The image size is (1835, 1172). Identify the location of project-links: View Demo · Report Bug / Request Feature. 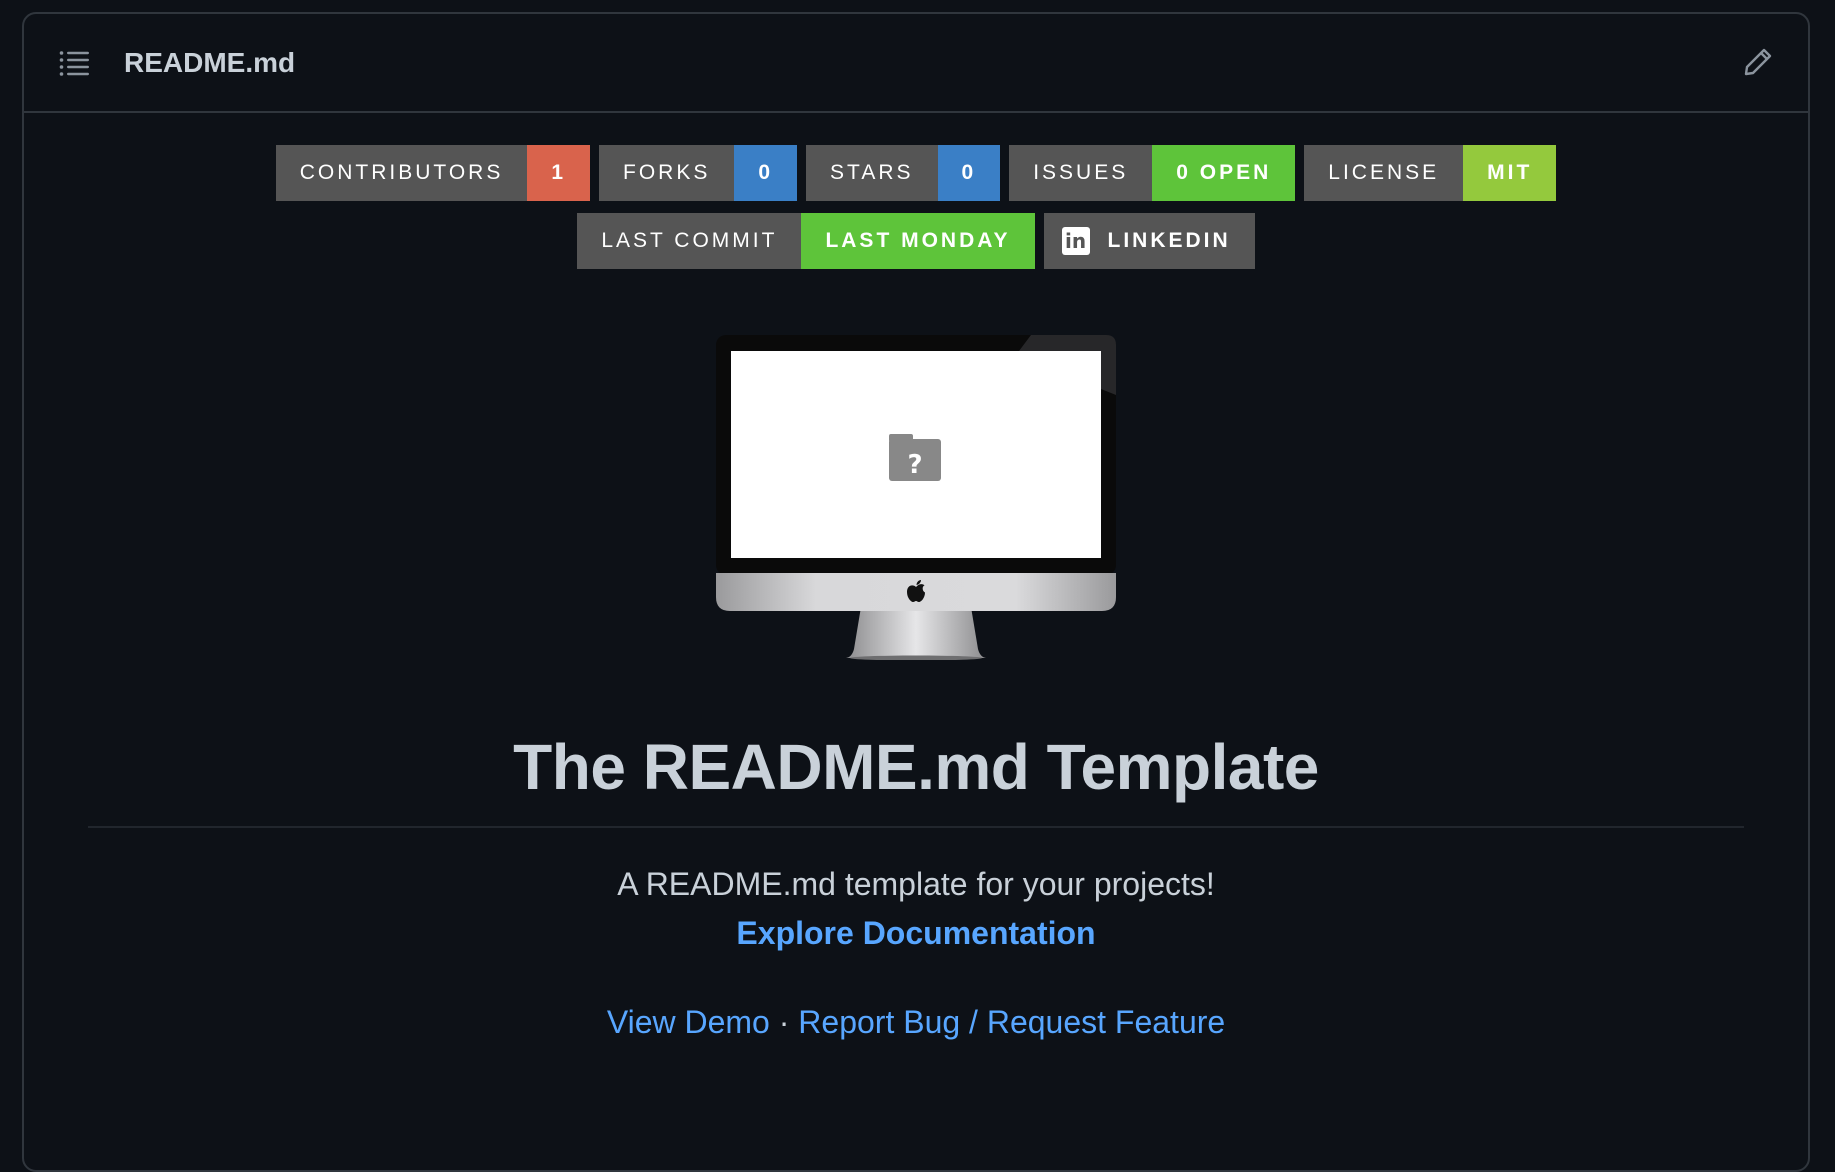
(916, 1022).